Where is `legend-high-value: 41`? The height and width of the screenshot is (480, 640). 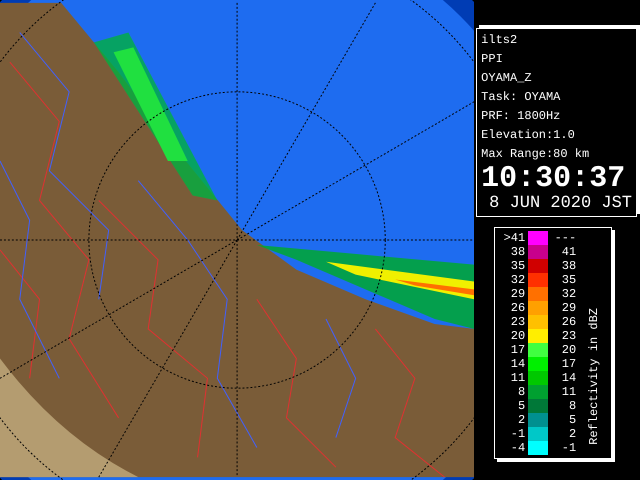
legend-high-value: 41 is located at coordinates (568, 252).